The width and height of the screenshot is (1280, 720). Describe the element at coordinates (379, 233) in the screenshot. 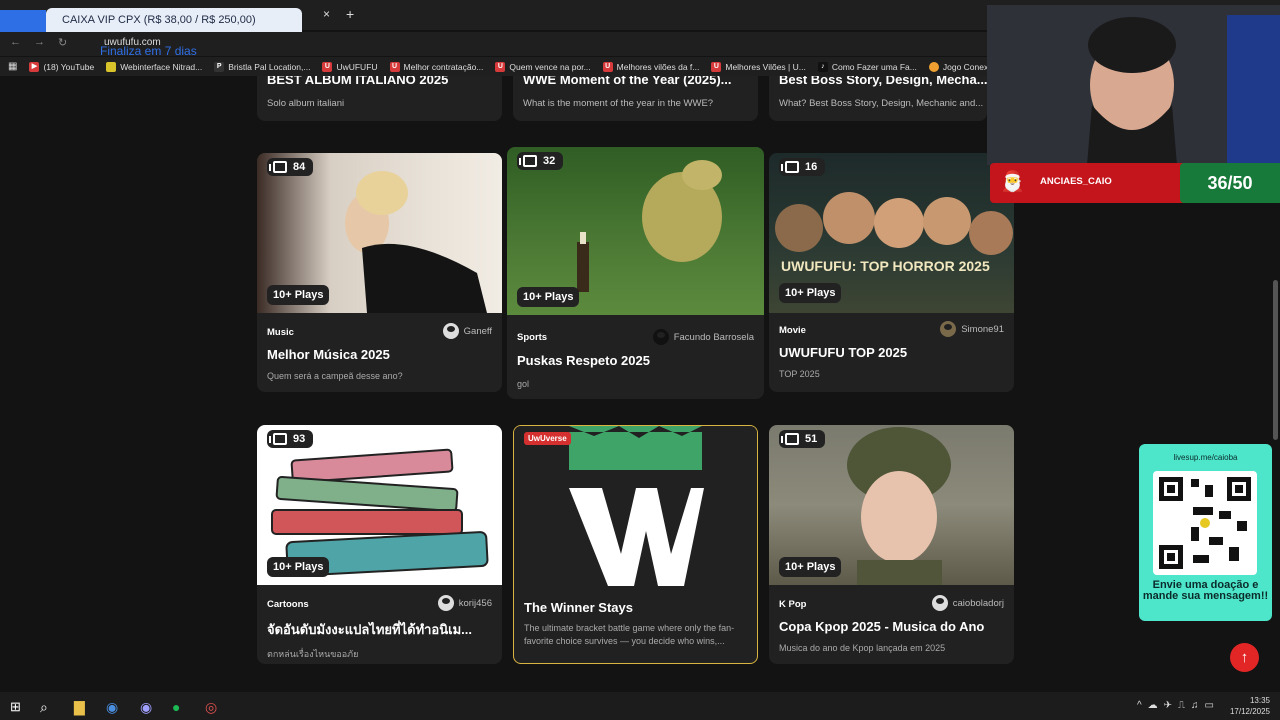

I see `card-thumbnail: 84 10+ Plays` at that location.